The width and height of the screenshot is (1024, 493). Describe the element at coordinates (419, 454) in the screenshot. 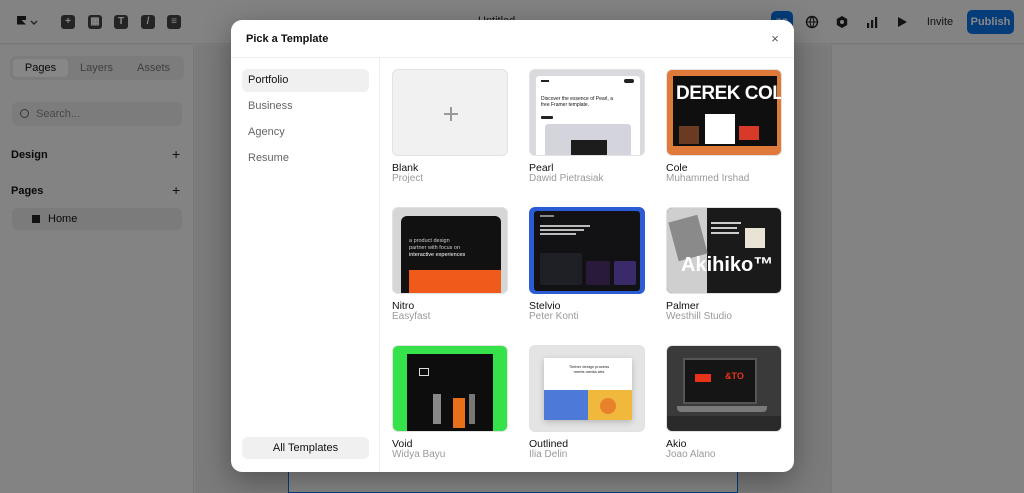

I see `template-author: Widya Bayu` at that location.